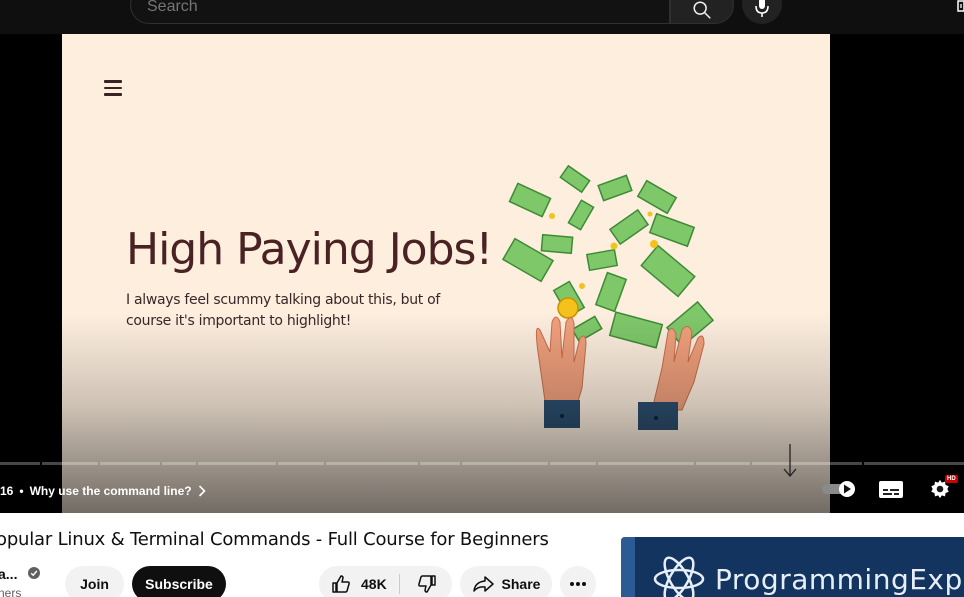 Image resolution: width=964 pixels, height=597 pixels. What do you see at coordinates (7, 491) in the screenshot?
I see `current-time: 16` at bounding box center [7, 491].